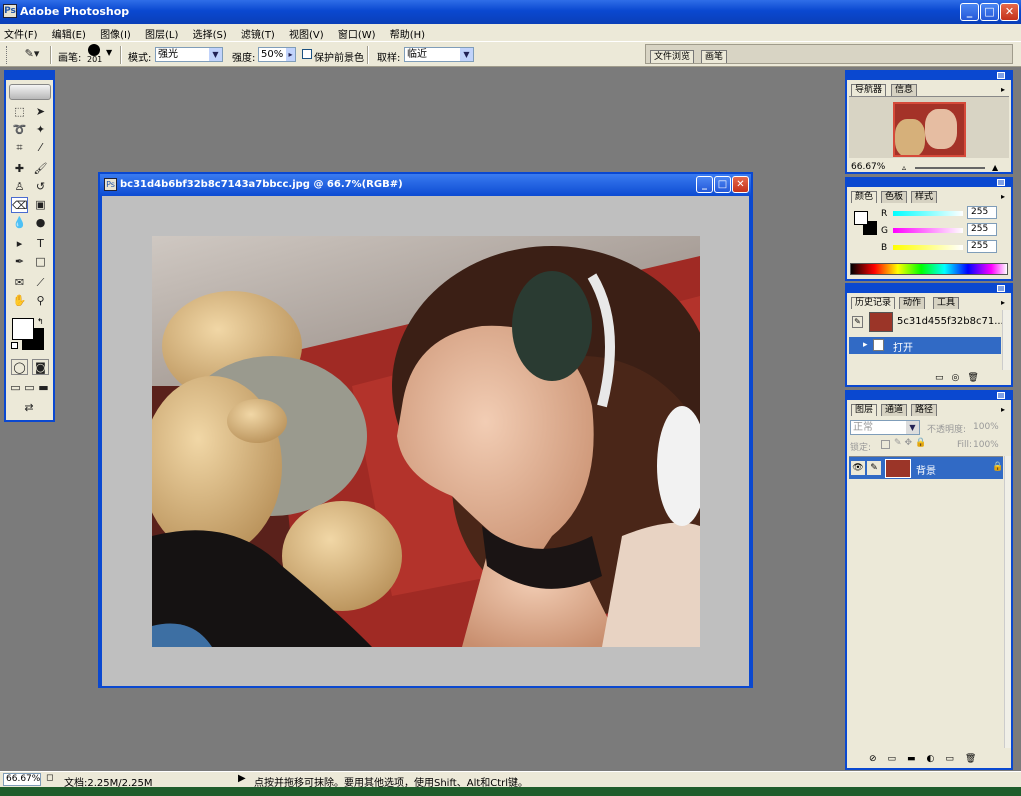  I want to click on layers-panel-header, so click(929, 396).